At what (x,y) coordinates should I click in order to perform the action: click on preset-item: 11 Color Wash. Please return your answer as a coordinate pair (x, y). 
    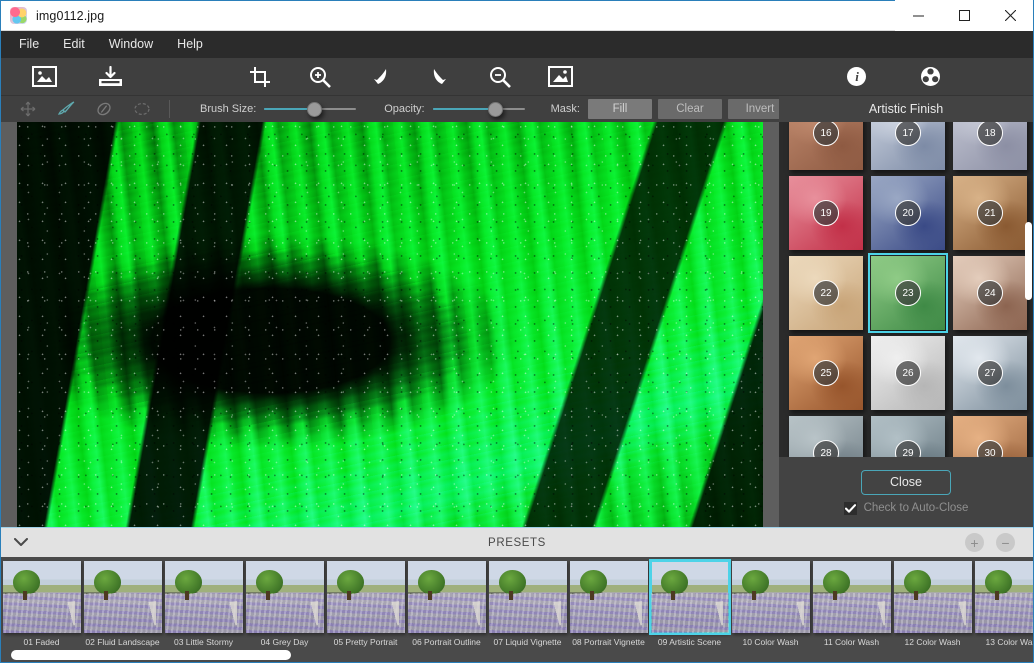
    Looking at the image, I should click on (851, 611).